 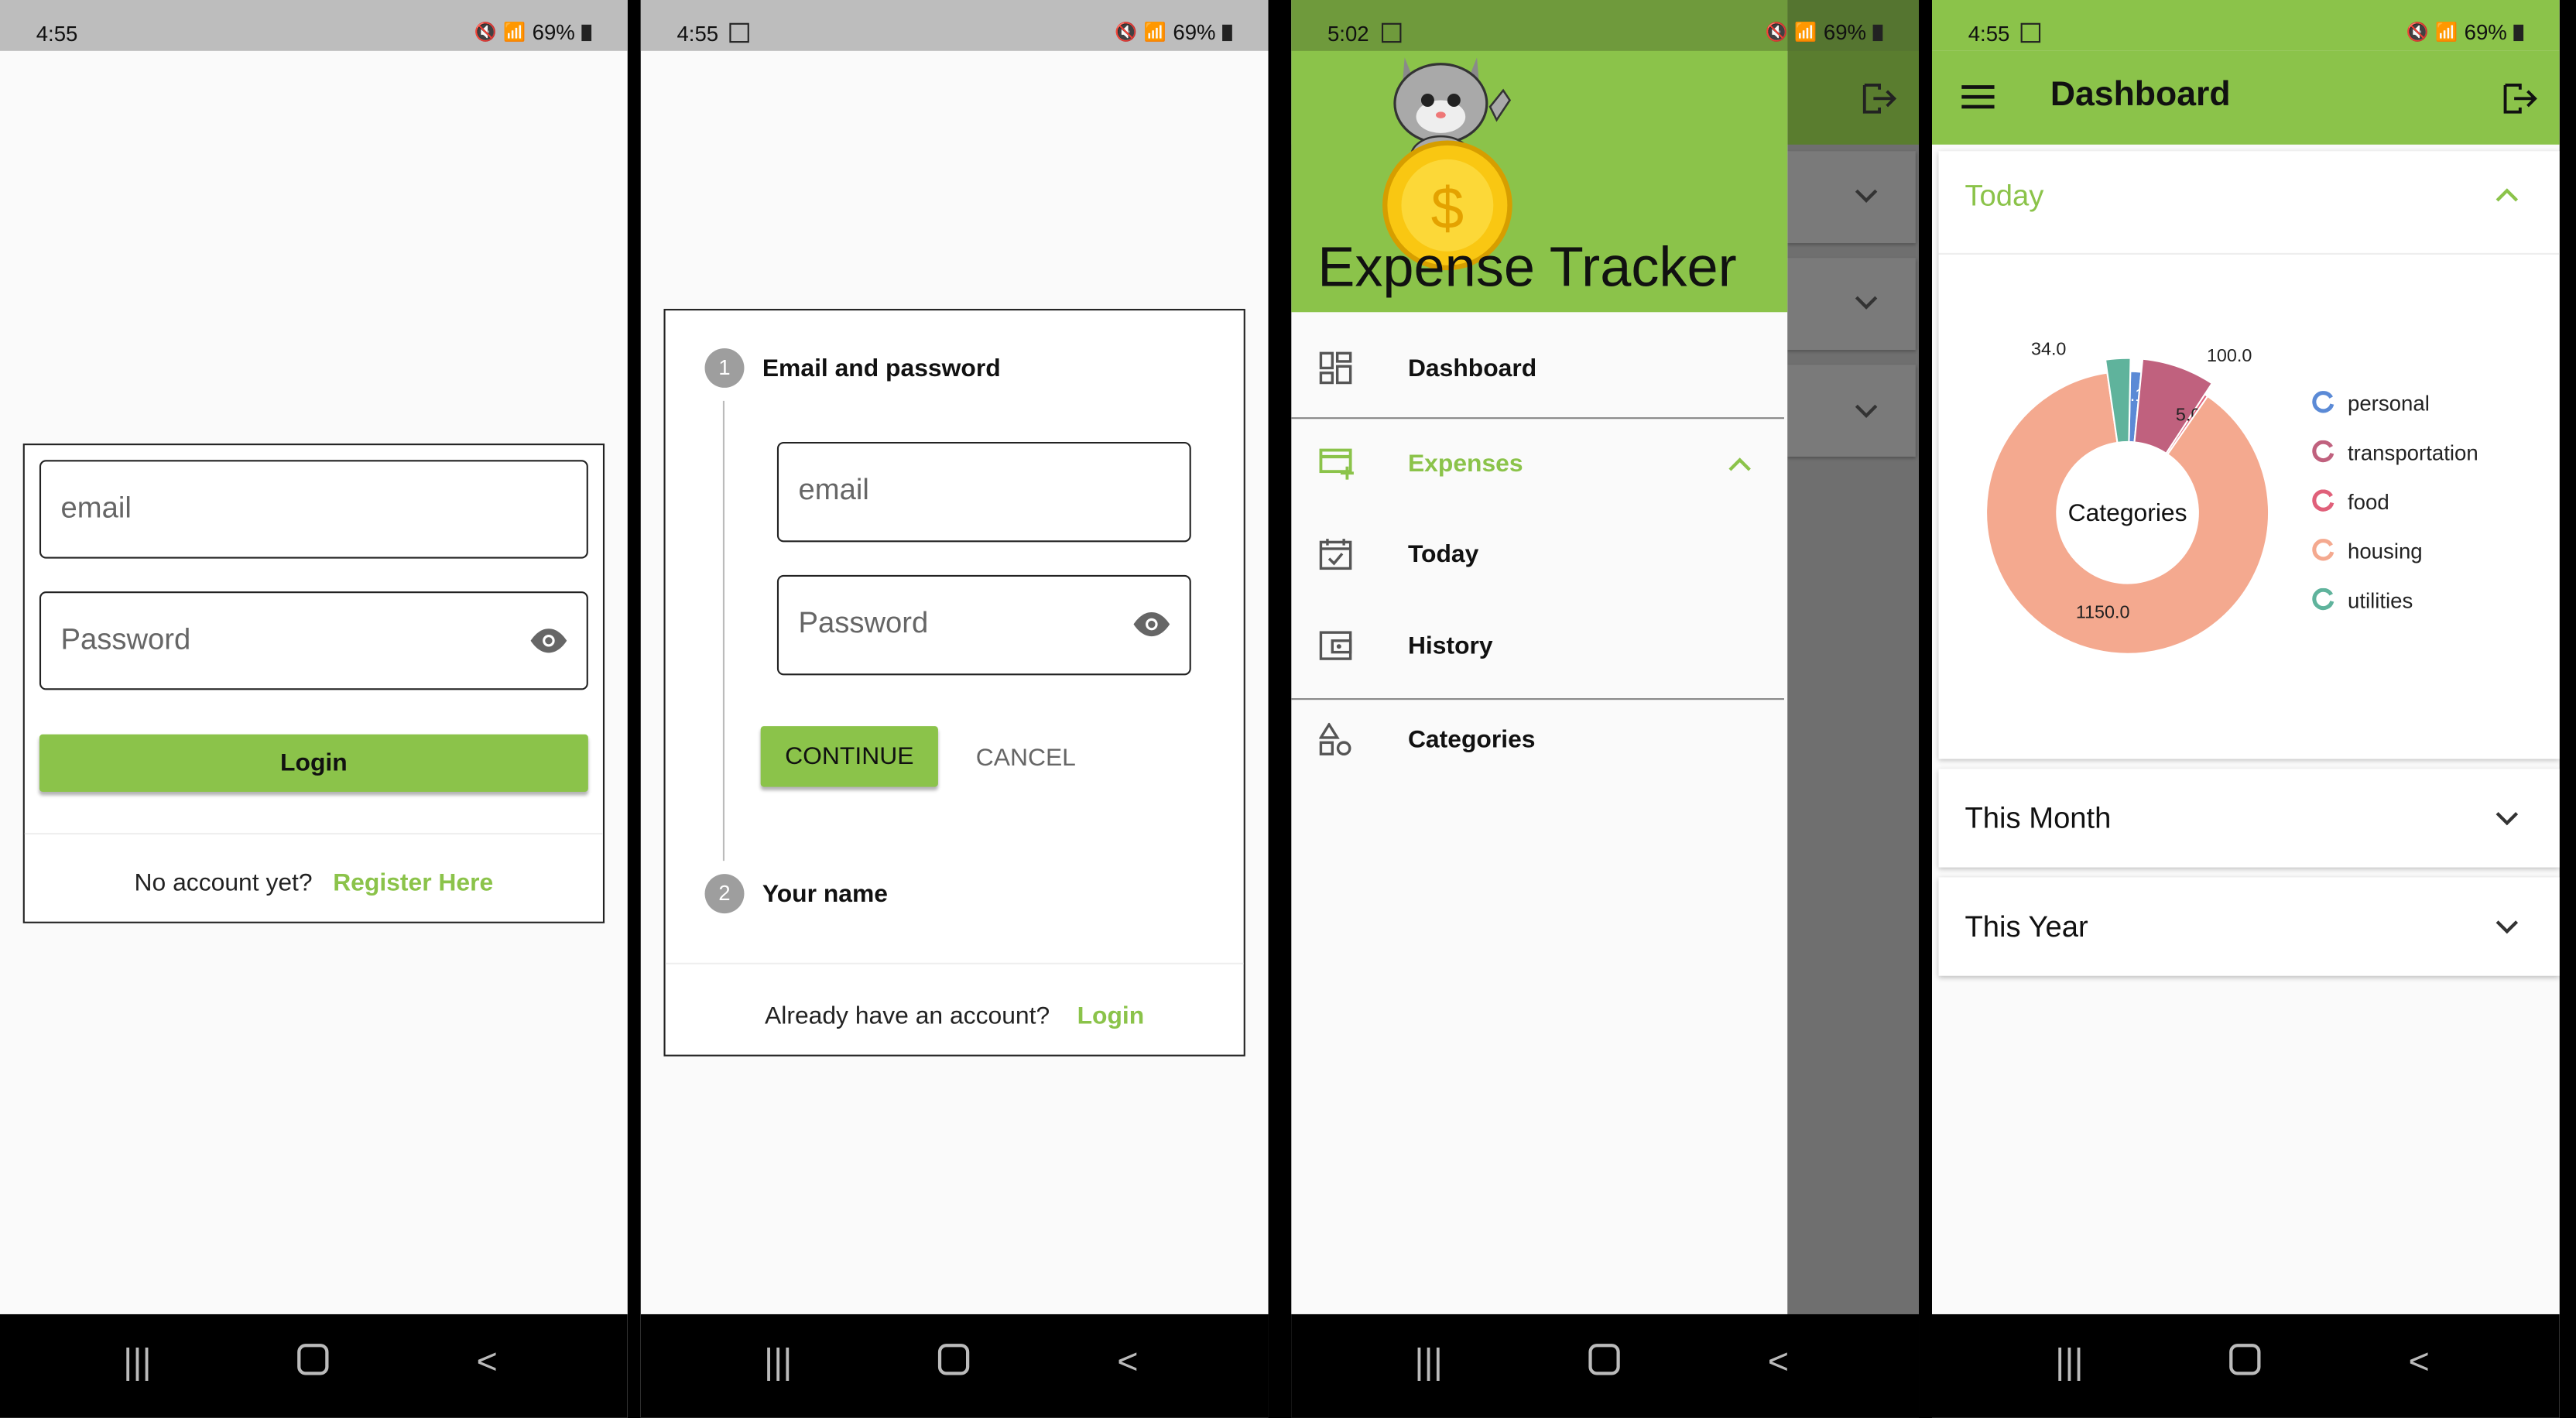 I want to click on status-bar: 4:55 🔇 📶 69%, so click(x=314, y=25).